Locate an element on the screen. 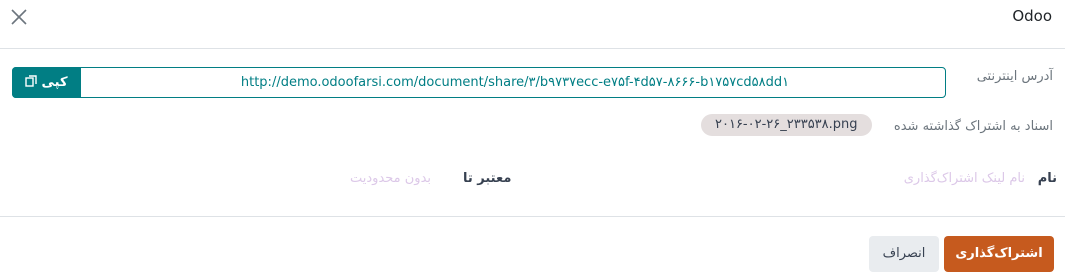 This screenshot has height=279, width=1065. name-input: نام لینک اشتراک‌گذاری is located at coordinates (964, 178).